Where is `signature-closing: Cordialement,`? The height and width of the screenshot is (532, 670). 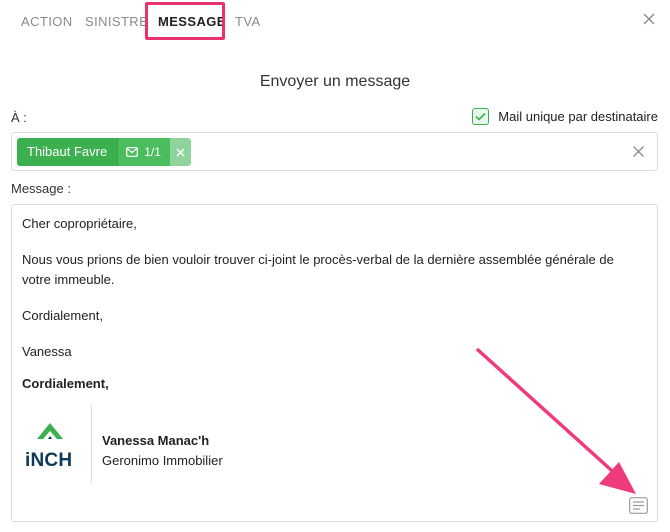 signature-closing: Cordialement, is located at coordinates (65, 383).